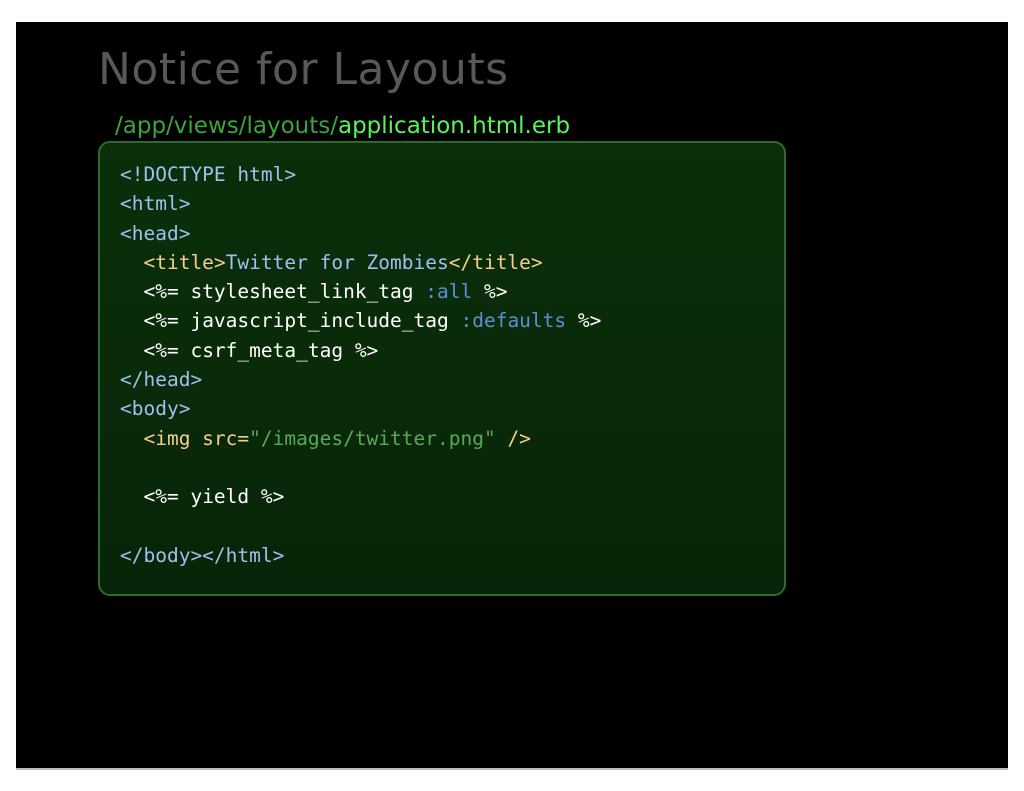 The height and width of the screenshot is (791, 1024). What do you see at coordinates (220, 497) in the screenshot?
I see `yield-keyword: yield` at bounding box center [220, 497].